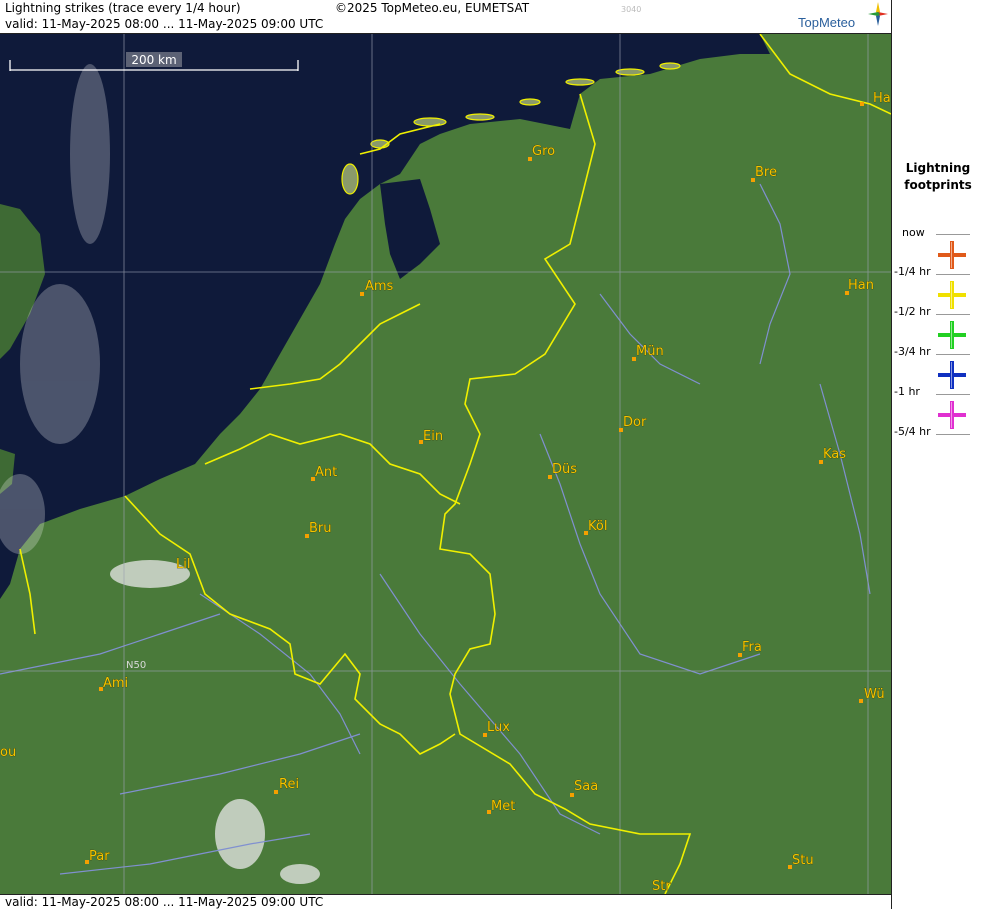  Describe the element at coordinates (289, 784) in the screenshot. I see `city-label-rei: Rei` at that location.